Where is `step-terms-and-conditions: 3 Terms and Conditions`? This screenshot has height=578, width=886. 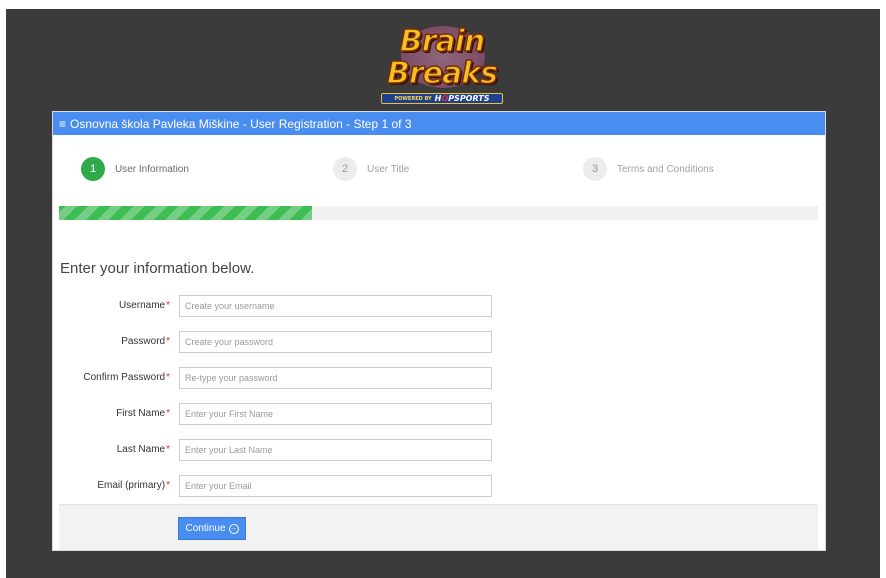
step-terms-and-conditions: 3 Terms and Conditions is located at coordinates (648, 169).